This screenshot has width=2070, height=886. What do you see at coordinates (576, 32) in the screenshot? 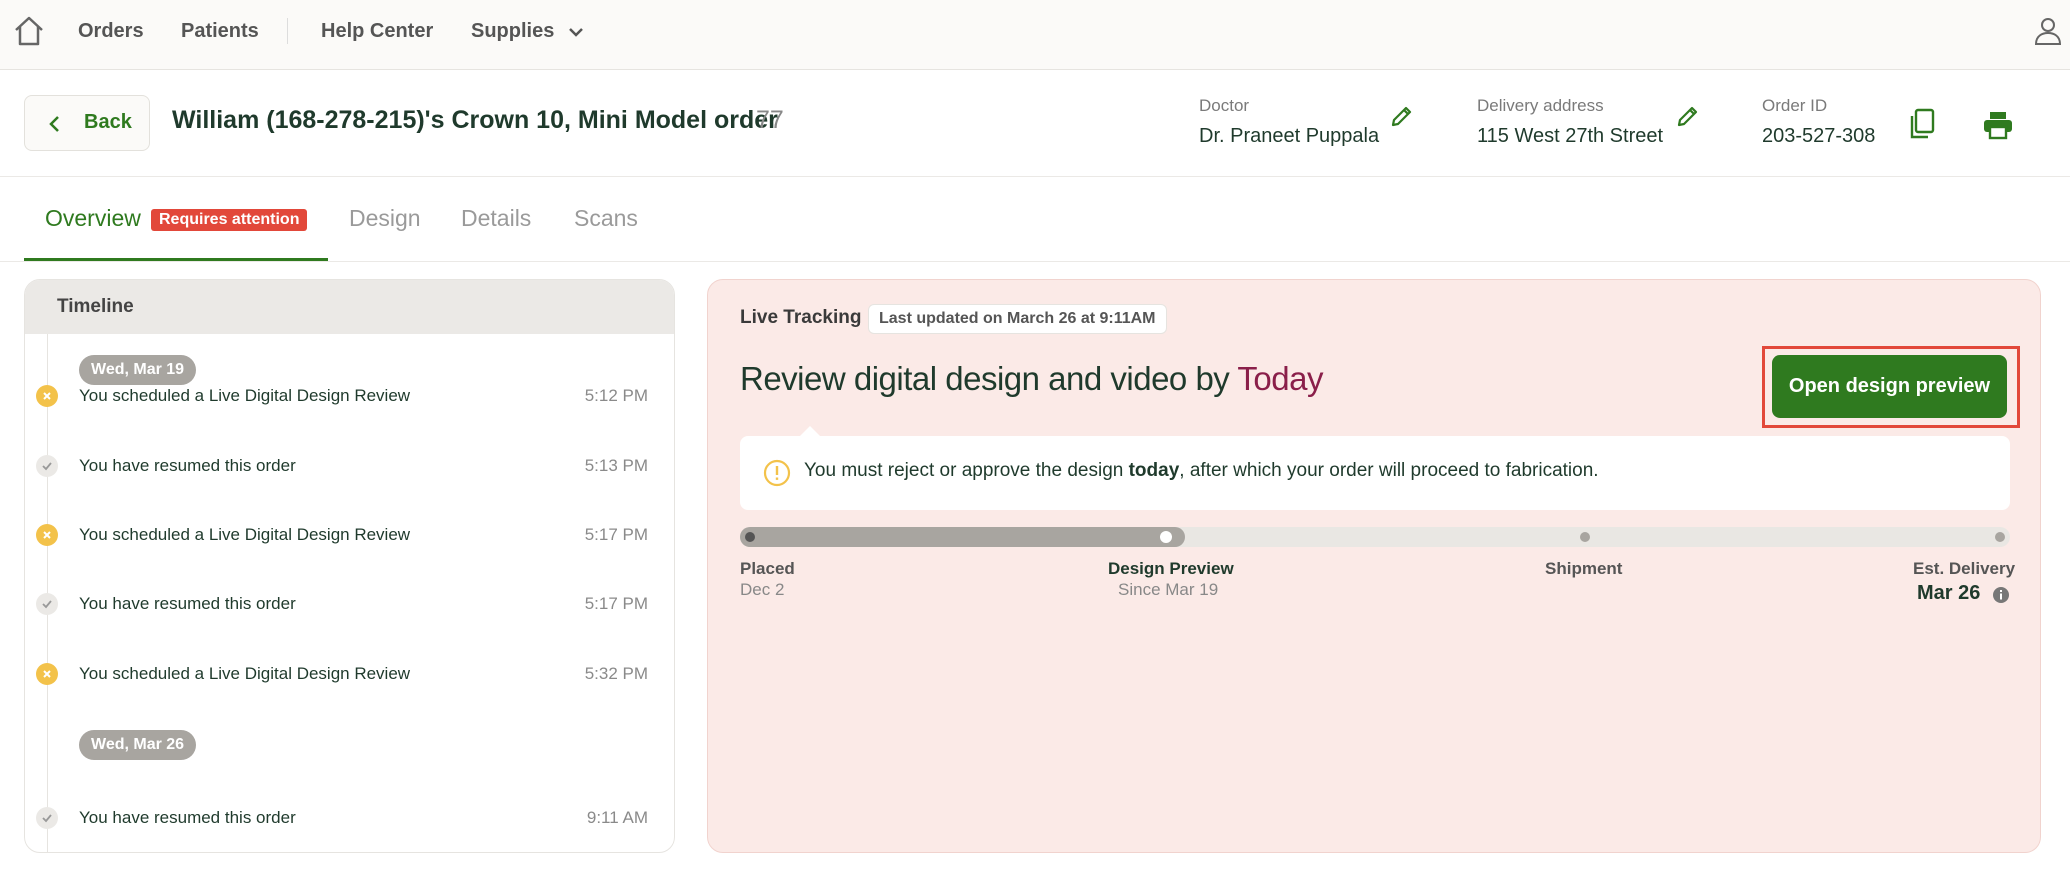
I see `chevron-down-icon` at bounding box center [576, 32].